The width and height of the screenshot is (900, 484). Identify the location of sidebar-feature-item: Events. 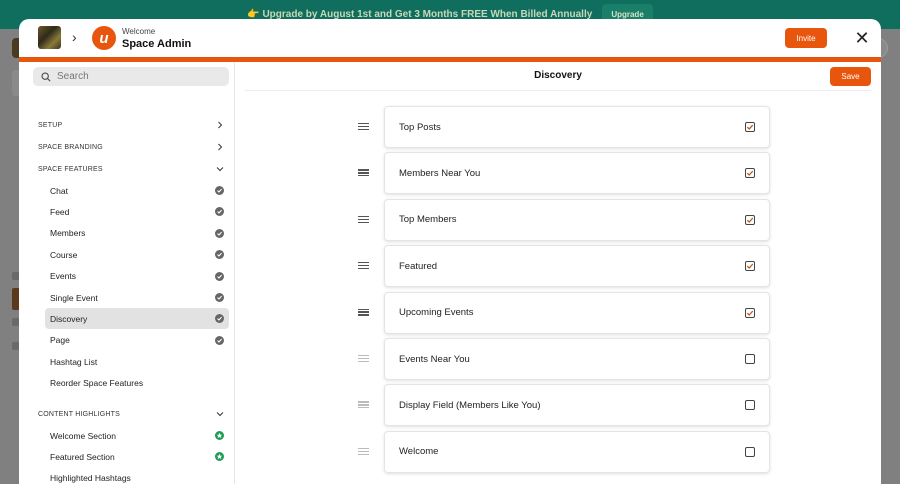
(137, 276).